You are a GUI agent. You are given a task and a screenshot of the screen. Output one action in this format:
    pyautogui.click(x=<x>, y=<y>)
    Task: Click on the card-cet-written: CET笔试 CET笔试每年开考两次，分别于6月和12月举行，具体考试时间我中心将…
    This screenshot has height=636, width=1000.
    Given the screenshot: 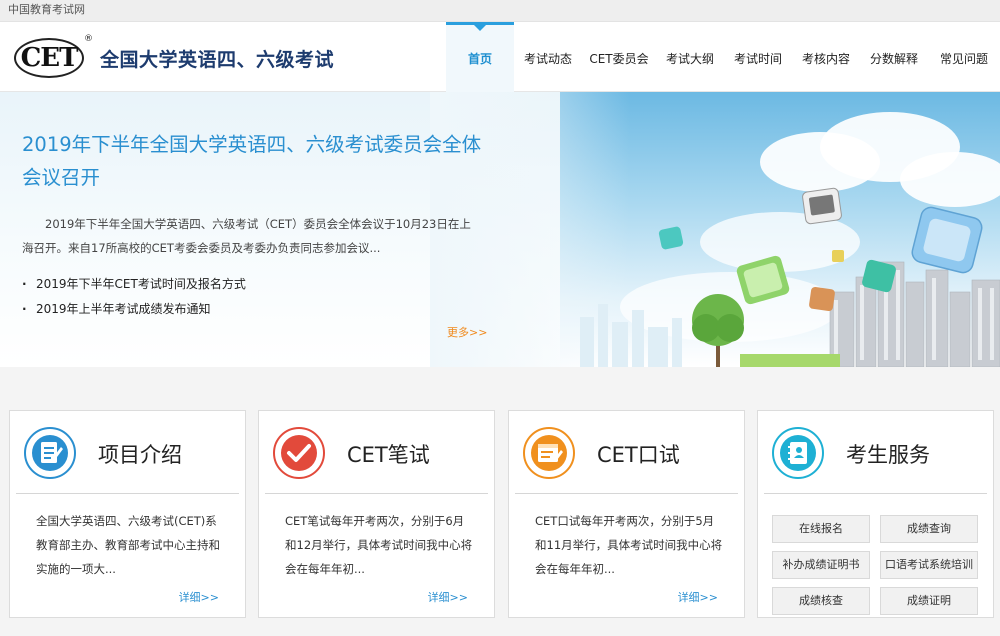 What is the action you would take?
    pyautogui.click(x=376, y=514)
    